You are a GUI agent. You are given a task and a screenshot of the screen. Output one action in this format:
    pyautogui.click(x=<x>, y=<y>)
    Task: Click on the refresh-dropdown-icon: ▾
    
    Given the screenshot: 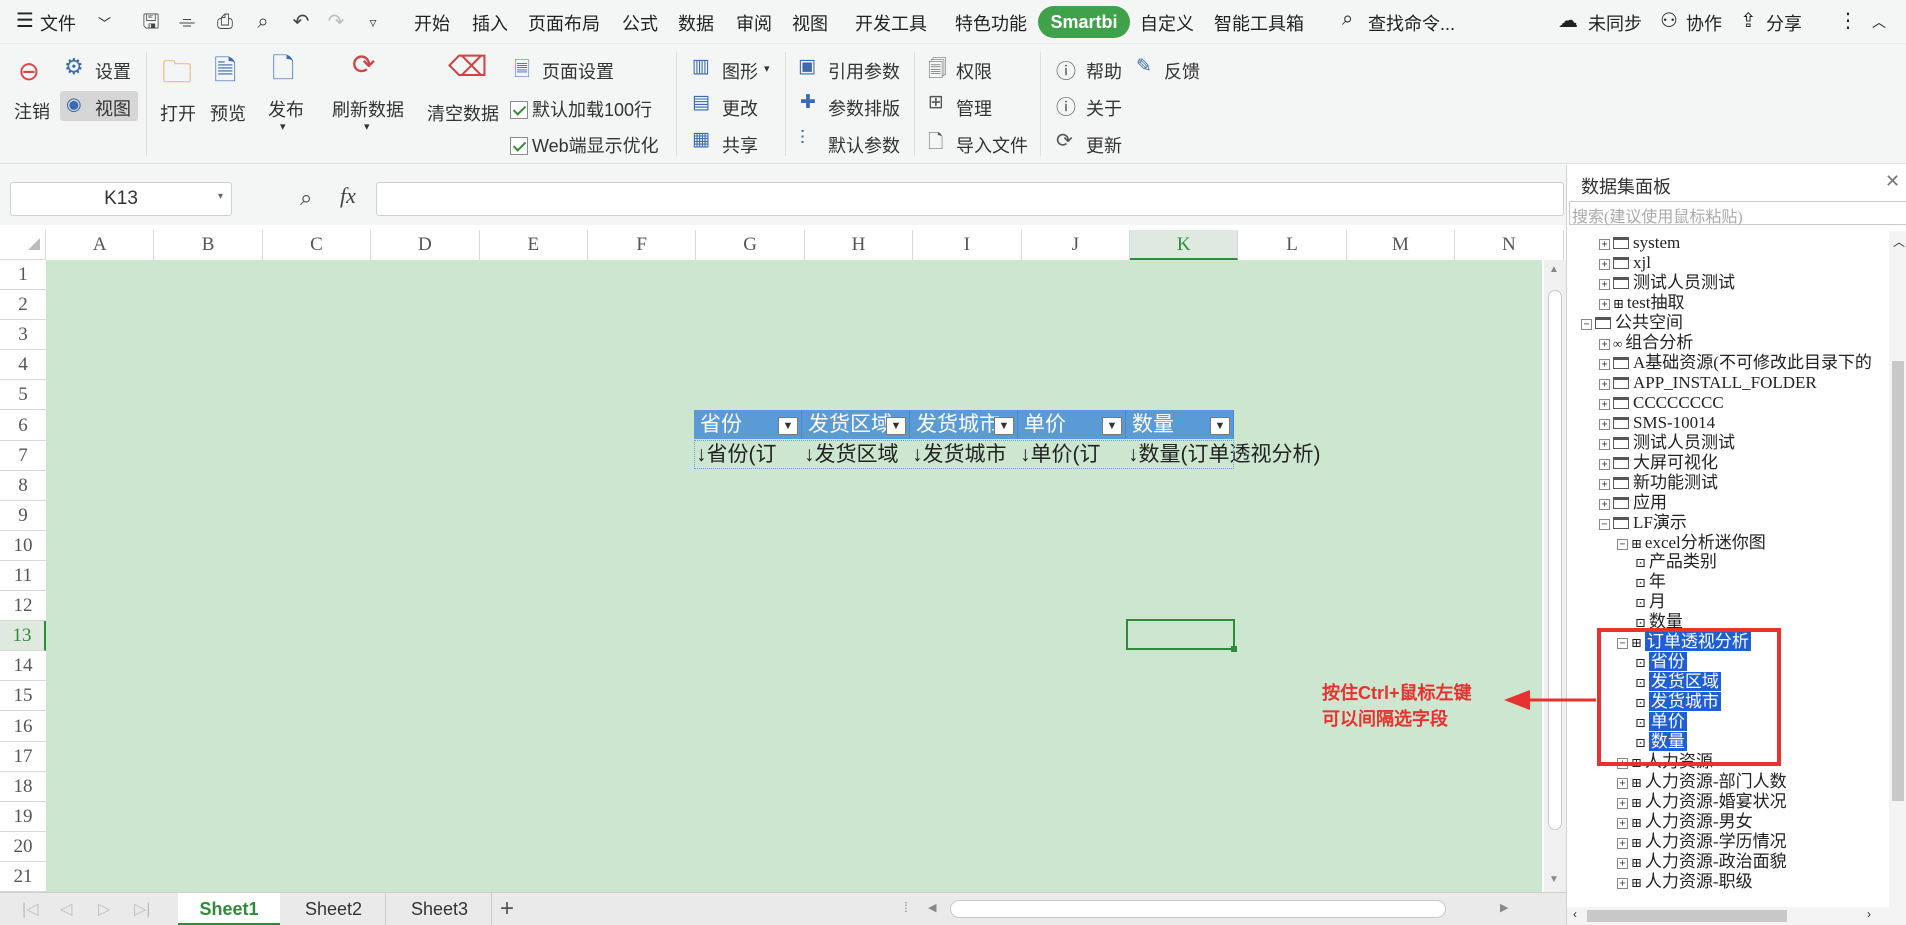 What is the action you would take?
    pyautogui.click(x=367, y=126)
    